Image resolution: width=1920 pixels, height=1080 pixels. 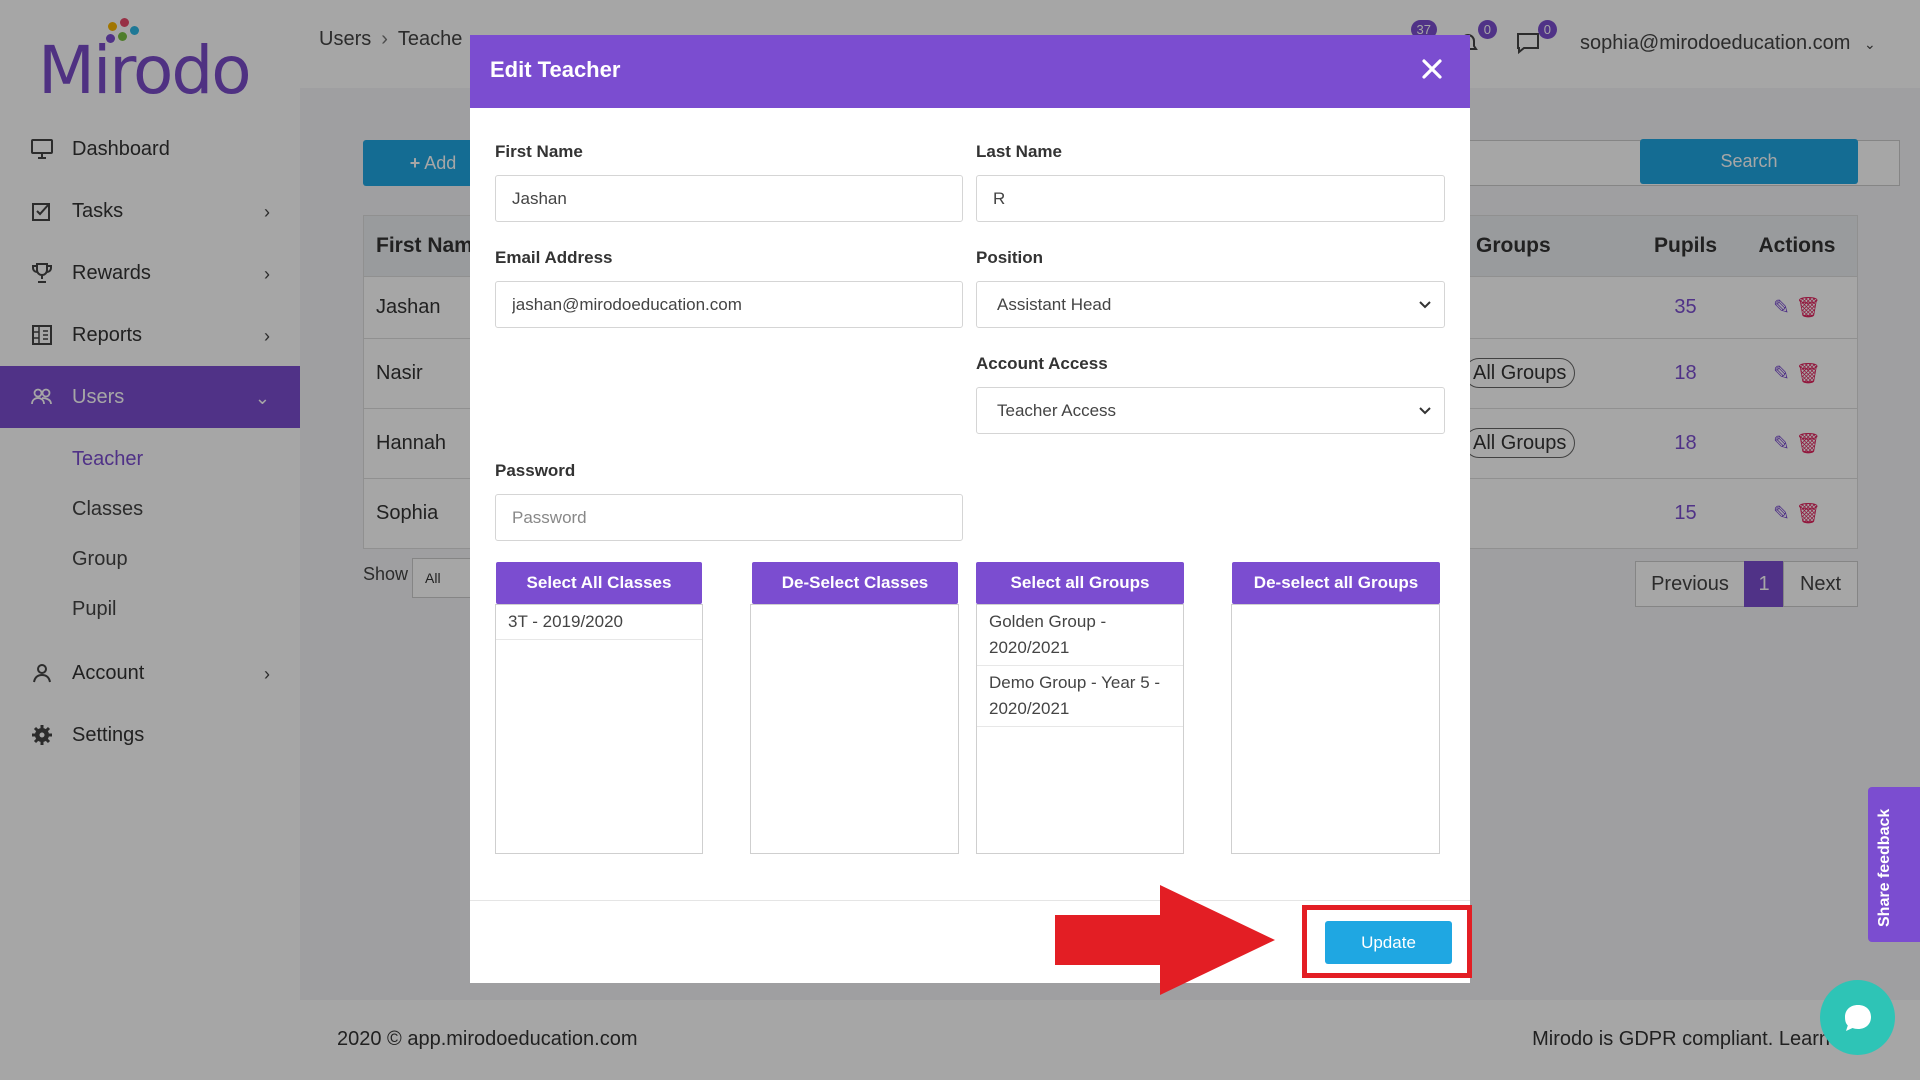 What do you see at coordinates (599, 622) in the screenshot?
I see `list-item: 3T - 2019/2020` at bounding box center [599, 622].